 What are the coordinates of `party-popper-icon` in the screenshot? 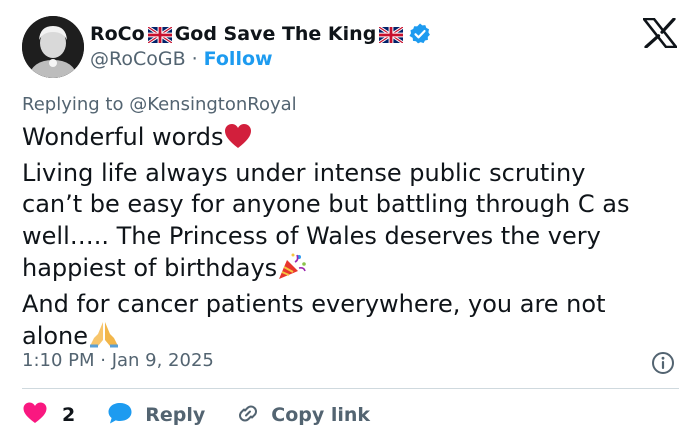 It's located at (292, 270).